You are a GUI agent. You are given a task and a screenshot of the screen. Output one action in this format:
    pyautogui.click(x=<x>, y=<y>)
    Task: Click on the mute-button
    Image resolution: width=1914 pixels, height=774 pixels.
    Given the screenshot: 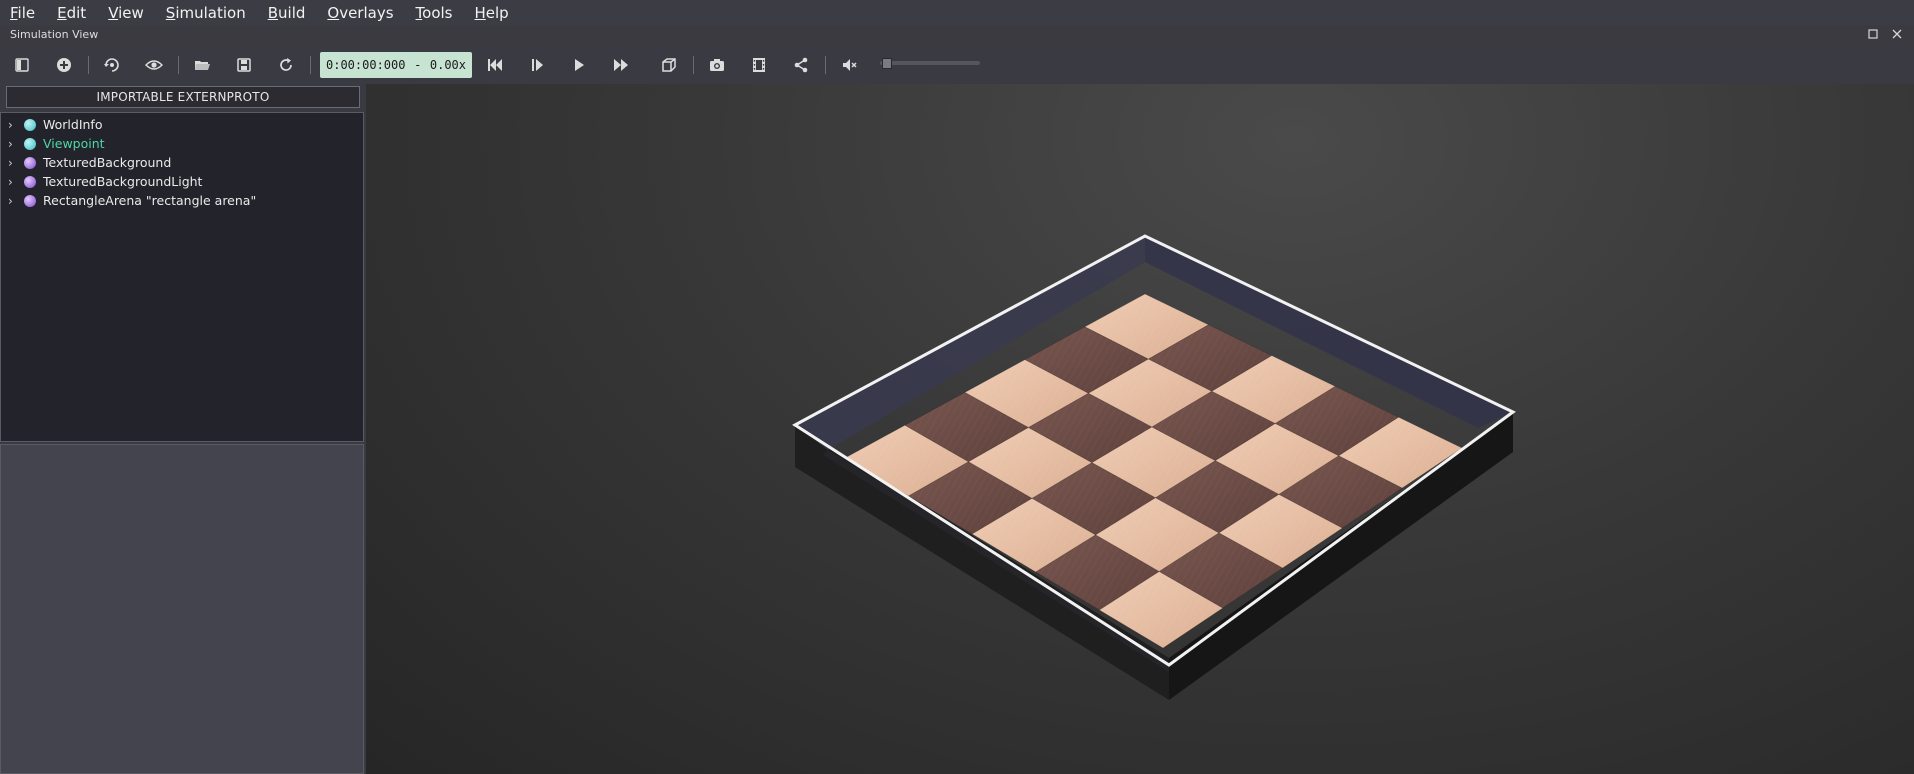 What is the action you would take?
    pyautogui.click(x=850, y=65)
    